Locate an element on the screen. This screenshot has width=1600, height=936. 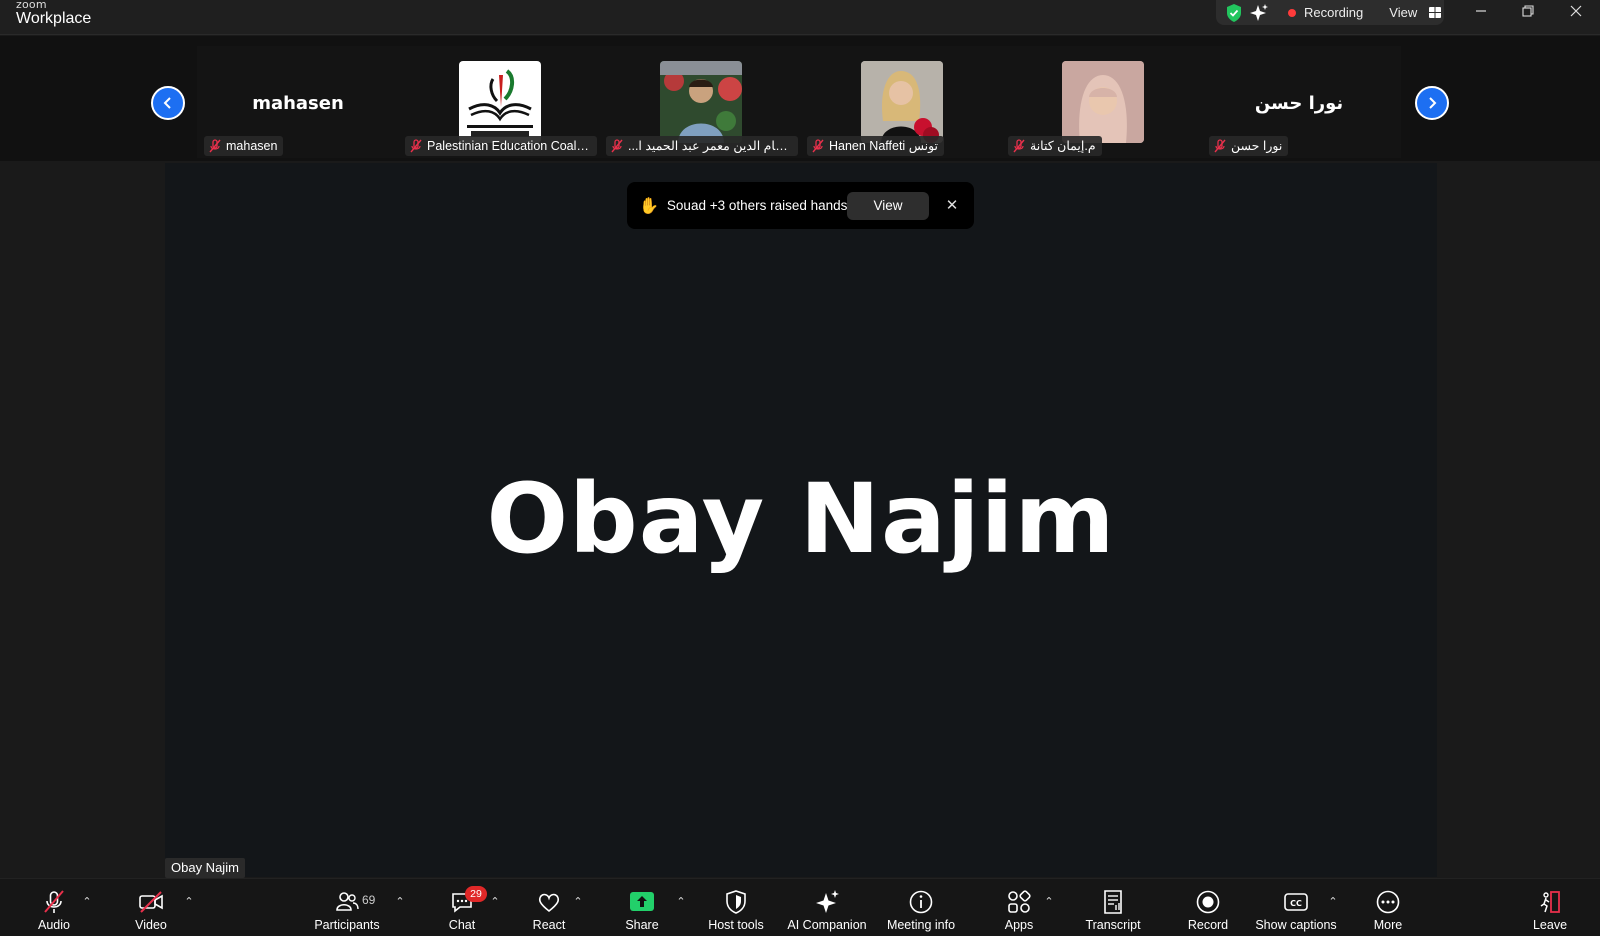
dismiss-notification-button: ✕ is located at coordinates (952, 206).